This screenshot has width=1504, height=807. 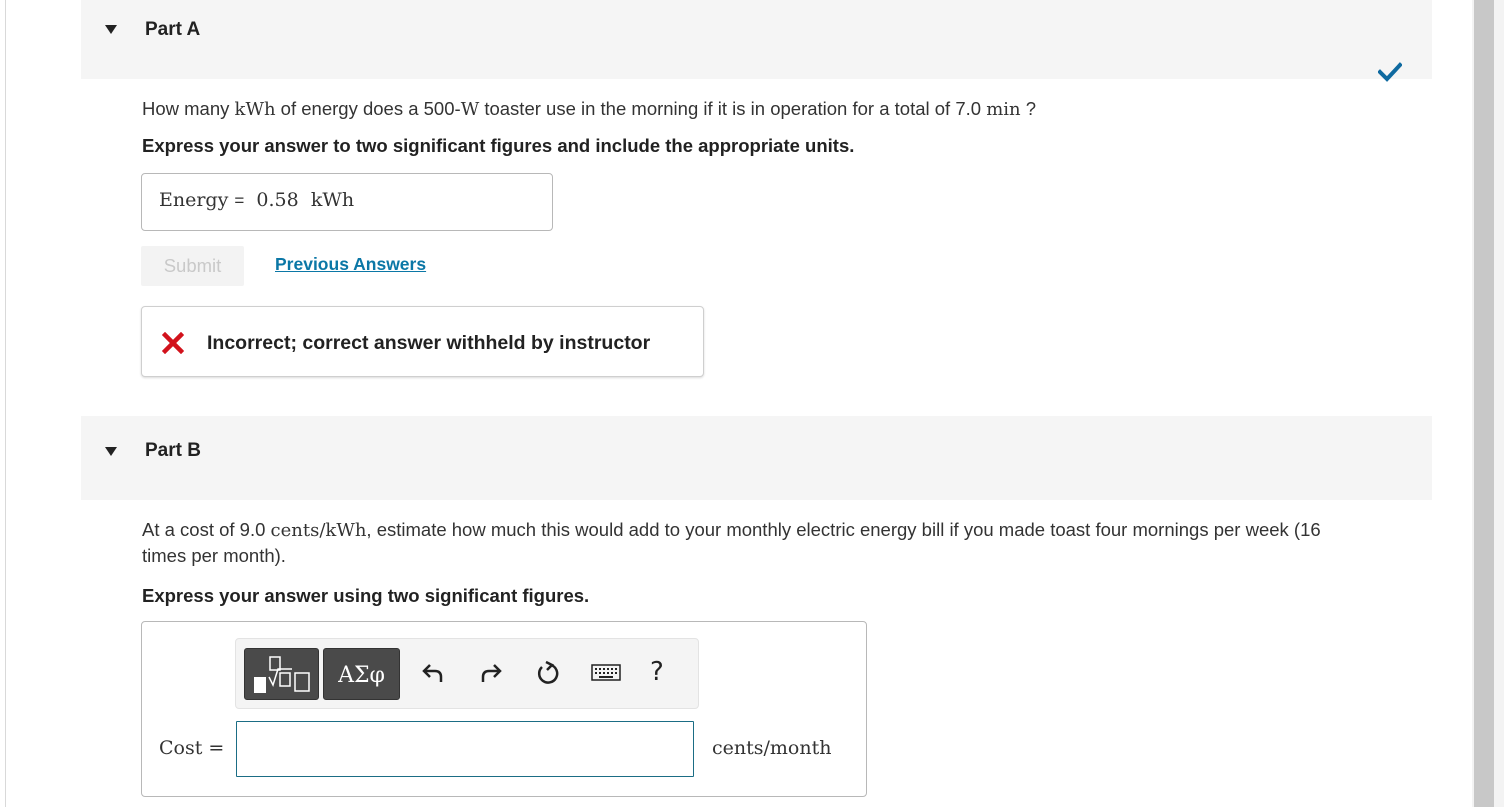 I want to click on part-a-title: Part A, so click(x=173, y=29).